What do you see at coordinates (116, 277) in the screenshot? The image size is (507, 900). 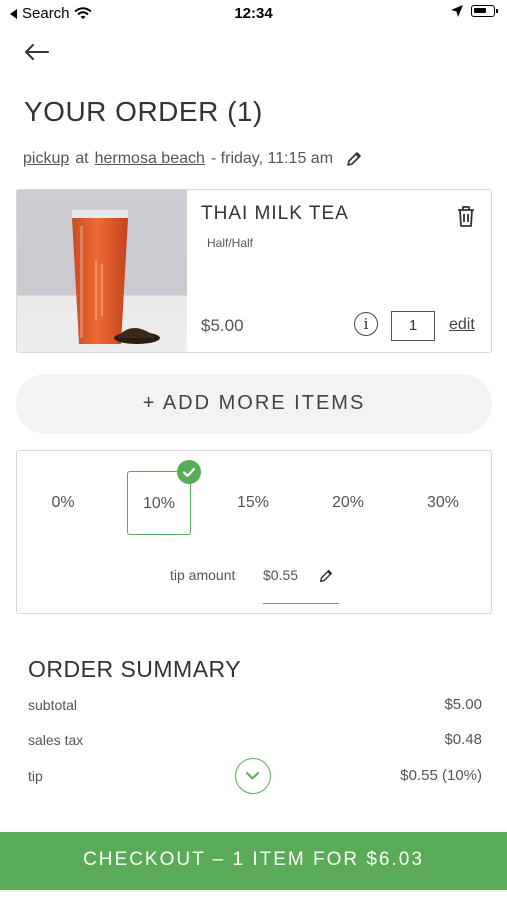 I see `thai-tea-cup-illustration` at bounding box center [116, 277].